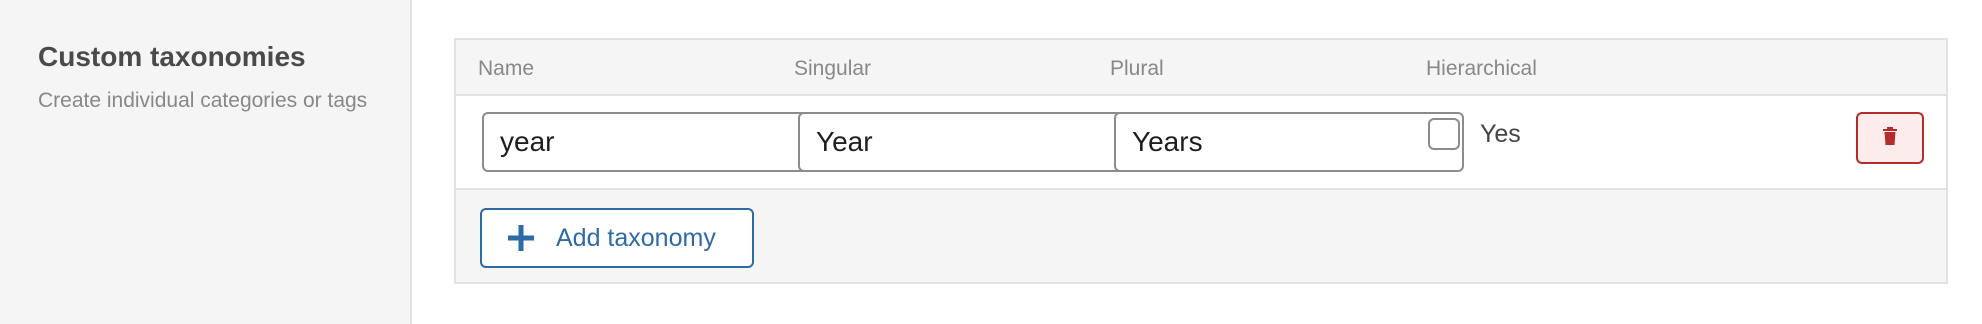 Image resolution: width=1982 pixels, height=324 pixels. Describe the element at coordinates (973, 142) in the screenshot. I see `taxonomy-singular-input` at that location.